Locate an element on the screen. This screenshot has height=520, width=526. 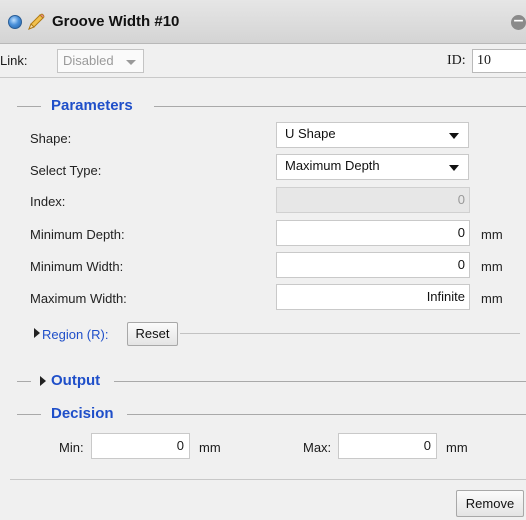
select-type-select: Maximum Depth is located at coordinates (372, 167).